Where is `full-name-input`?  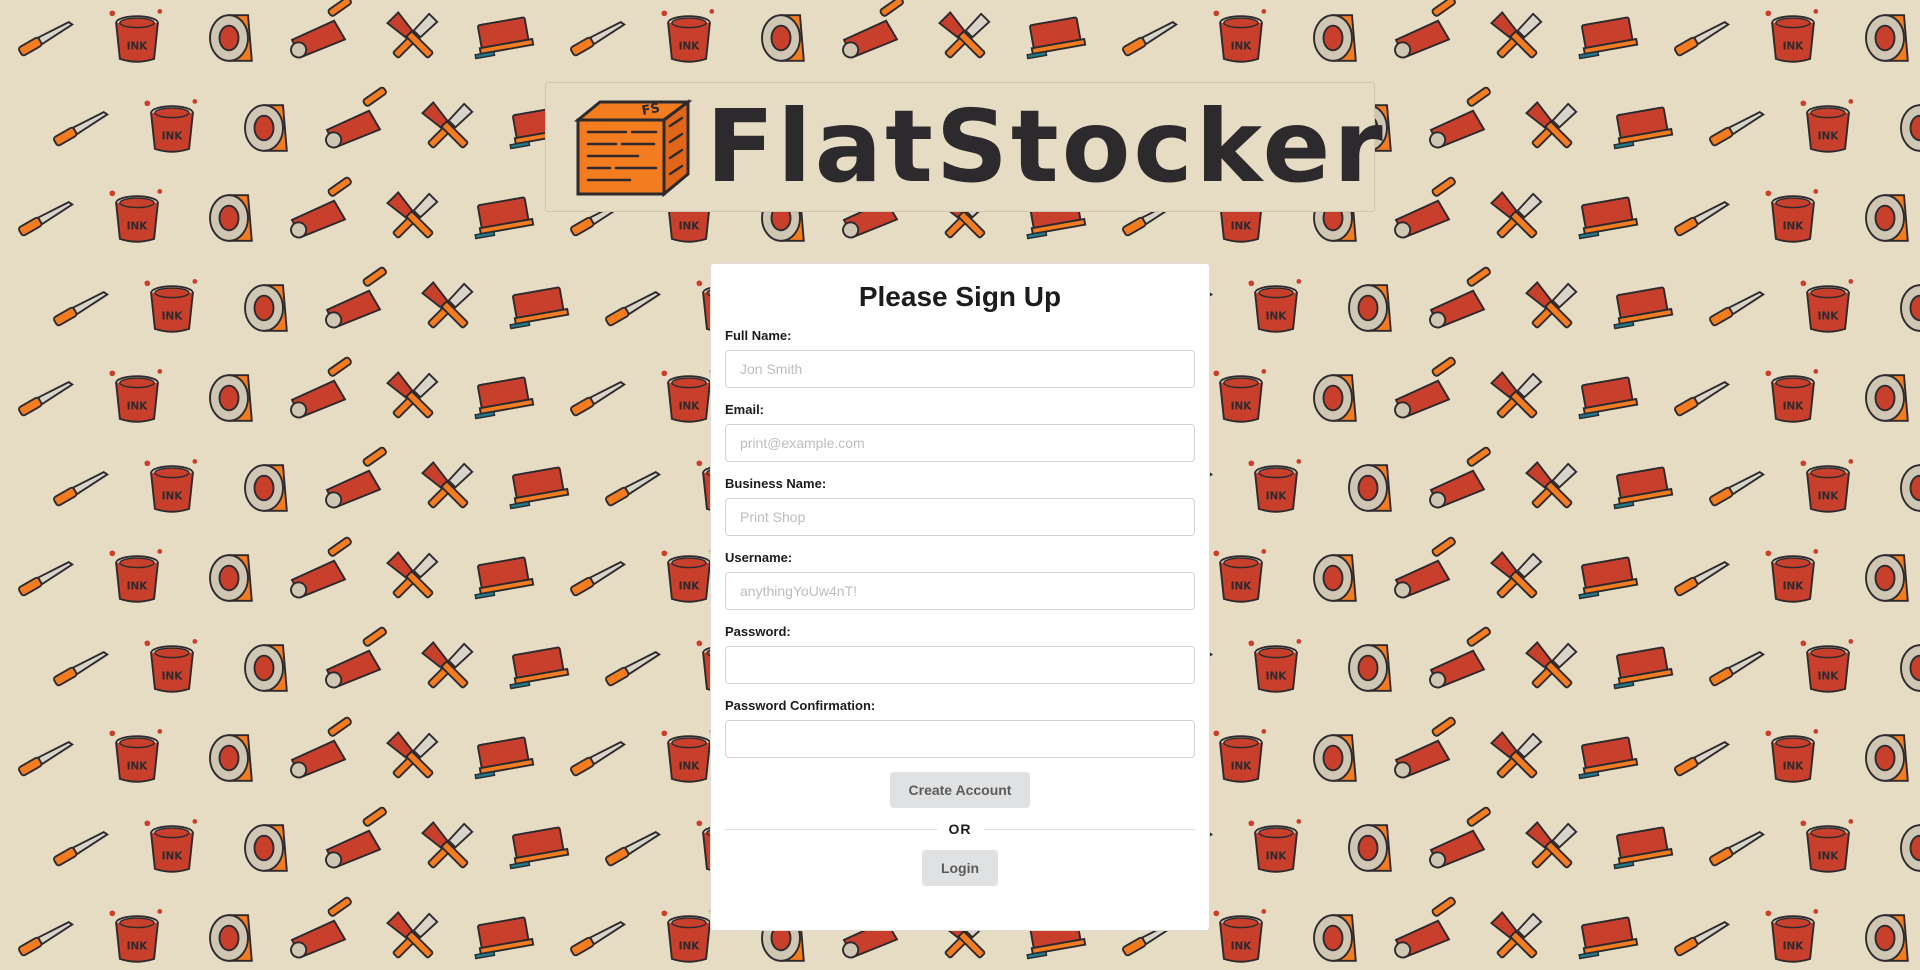
full-name-input is located at coordinates (960, 369).